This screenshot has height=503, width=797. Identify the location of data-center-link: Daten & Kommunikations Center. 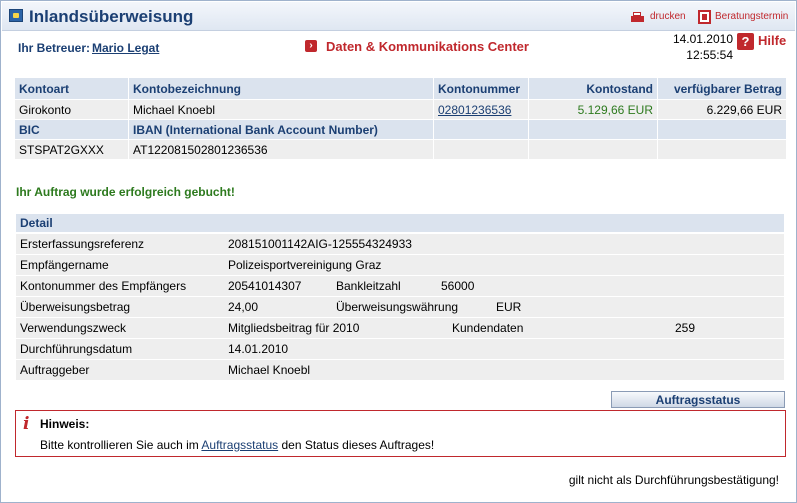
(427, 46).